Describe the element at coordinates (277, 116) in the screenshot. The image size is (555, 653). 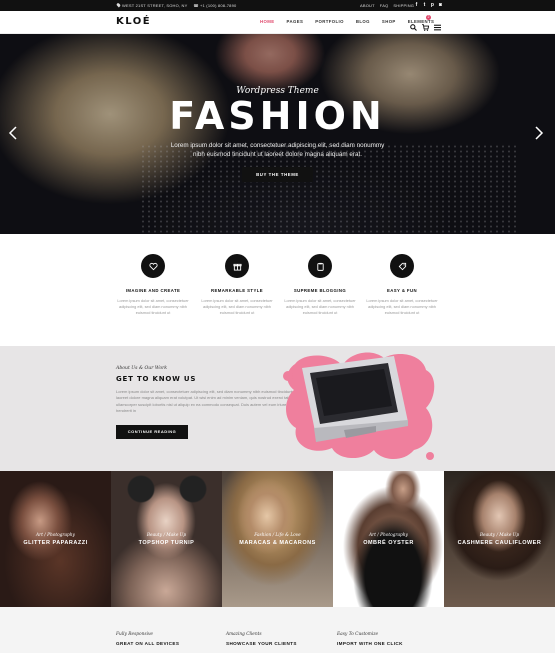
I see `hero-title: FASHION` at that location.